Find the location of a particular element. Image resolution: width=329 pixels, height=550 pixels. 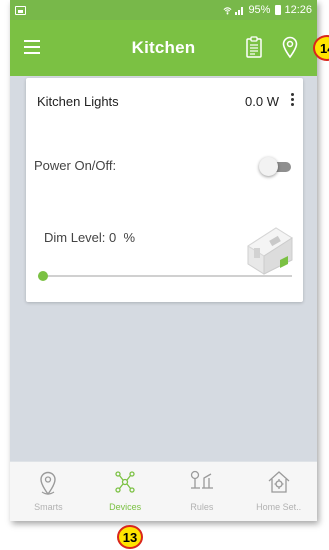

location-pin-icon is located at coordinates (290, 47).